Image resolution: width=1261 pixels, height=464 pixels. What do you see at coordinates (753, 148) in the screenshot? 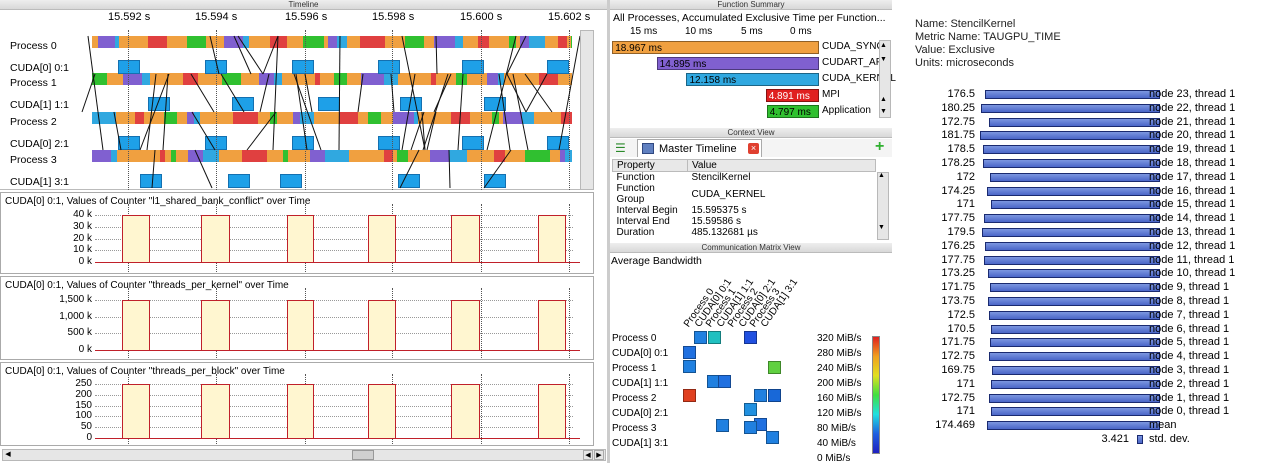
I see `close-icon: ×` at bounding box center [753, 148].